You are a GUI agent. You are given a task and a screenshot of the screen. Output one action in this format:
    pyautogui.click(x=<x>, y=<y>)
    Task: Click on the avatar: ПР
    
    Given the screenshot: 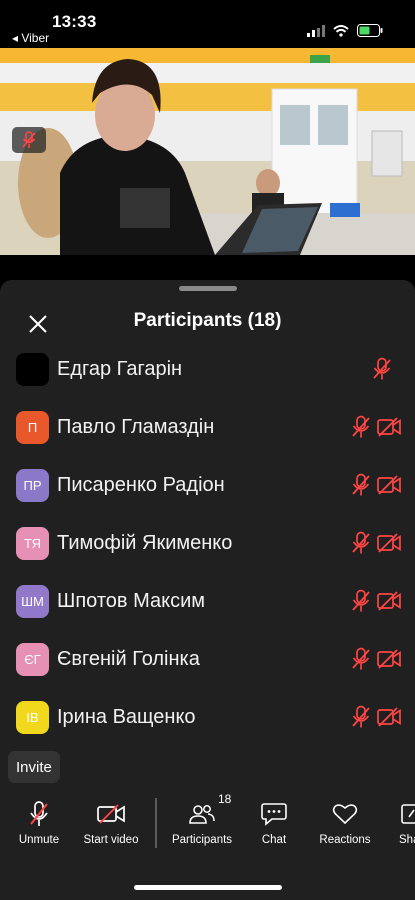 What is the action you would take?
    pyautogui.click(x=32, y=485)
    